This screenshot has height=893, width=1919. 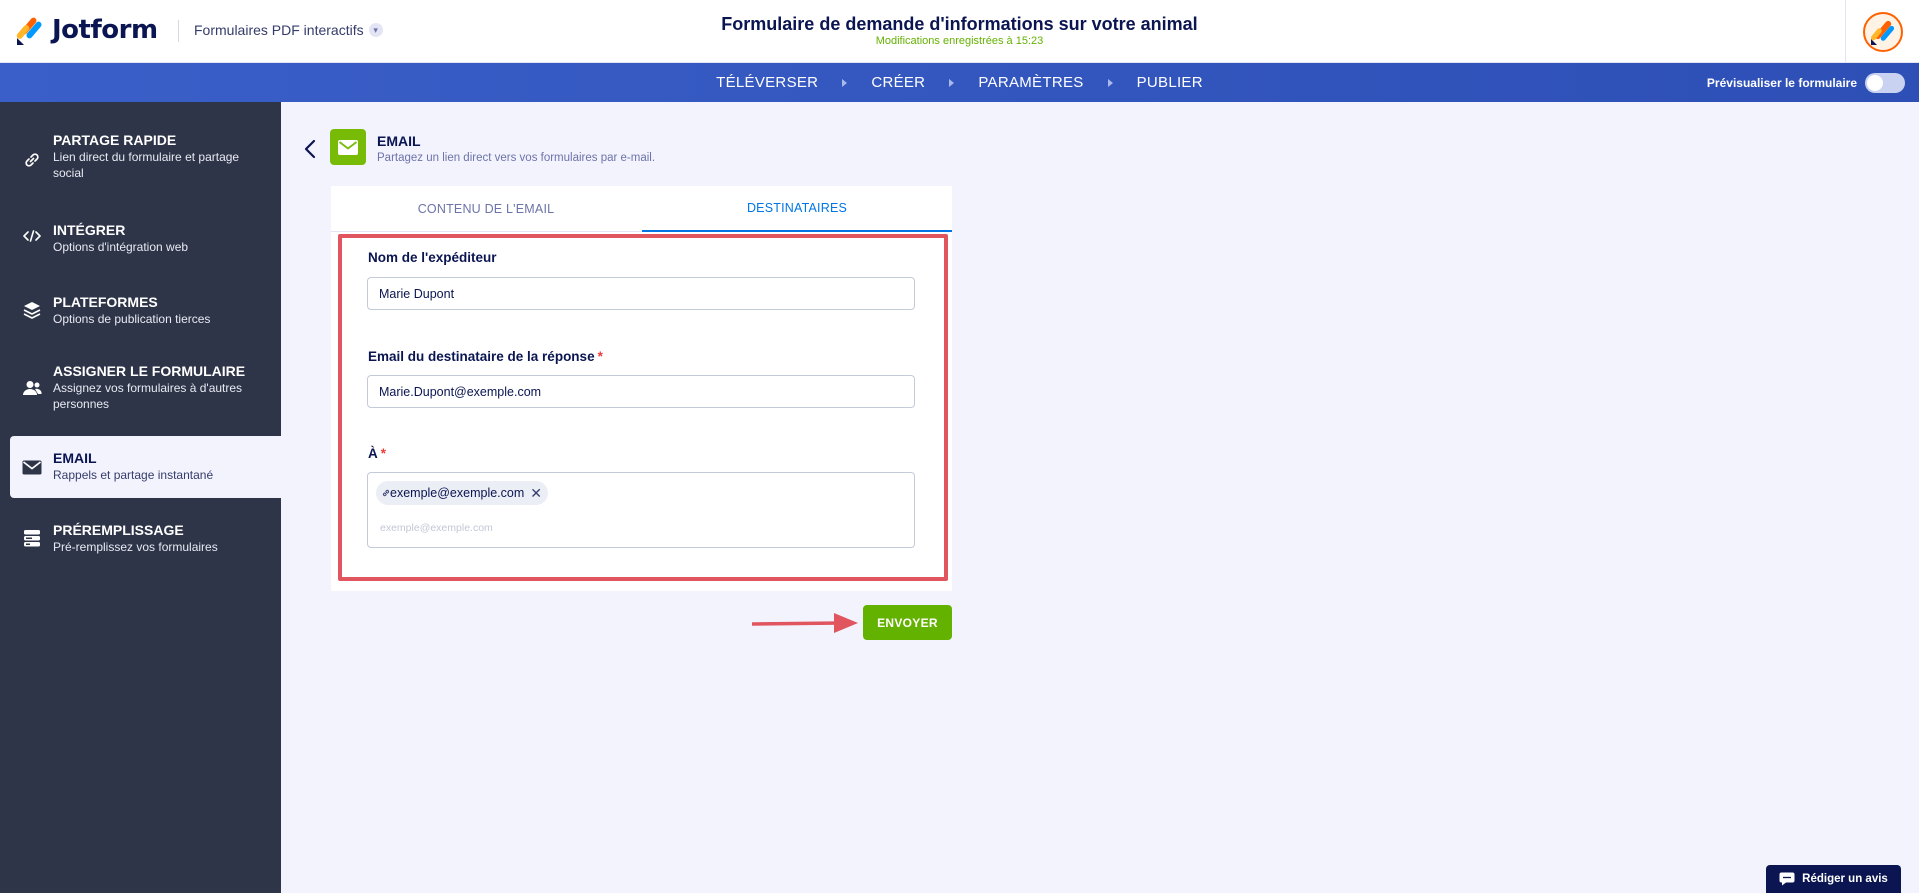 I want to click on sidebar-item-label: EMAIL, so click(x=75, y=458).